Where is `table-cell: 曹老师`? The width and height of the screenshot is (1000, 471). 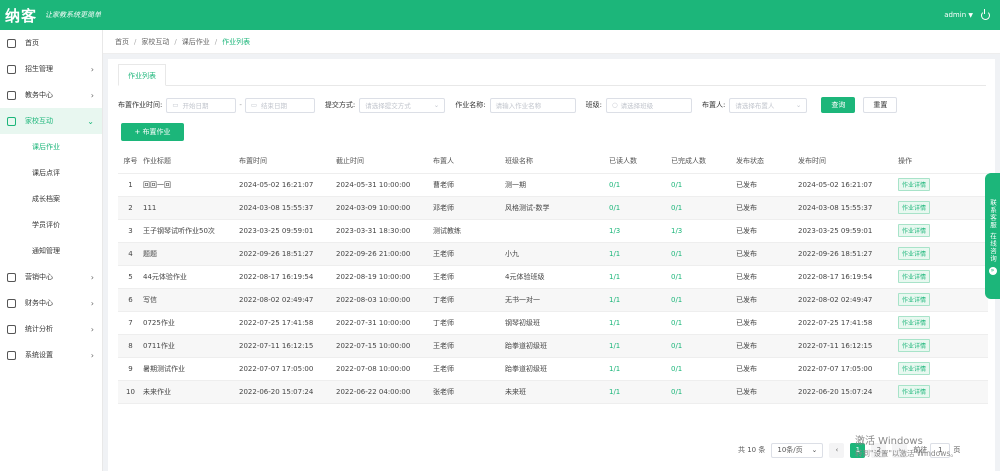
table-cell: 曹老师 is located at coordinates (469, 185).